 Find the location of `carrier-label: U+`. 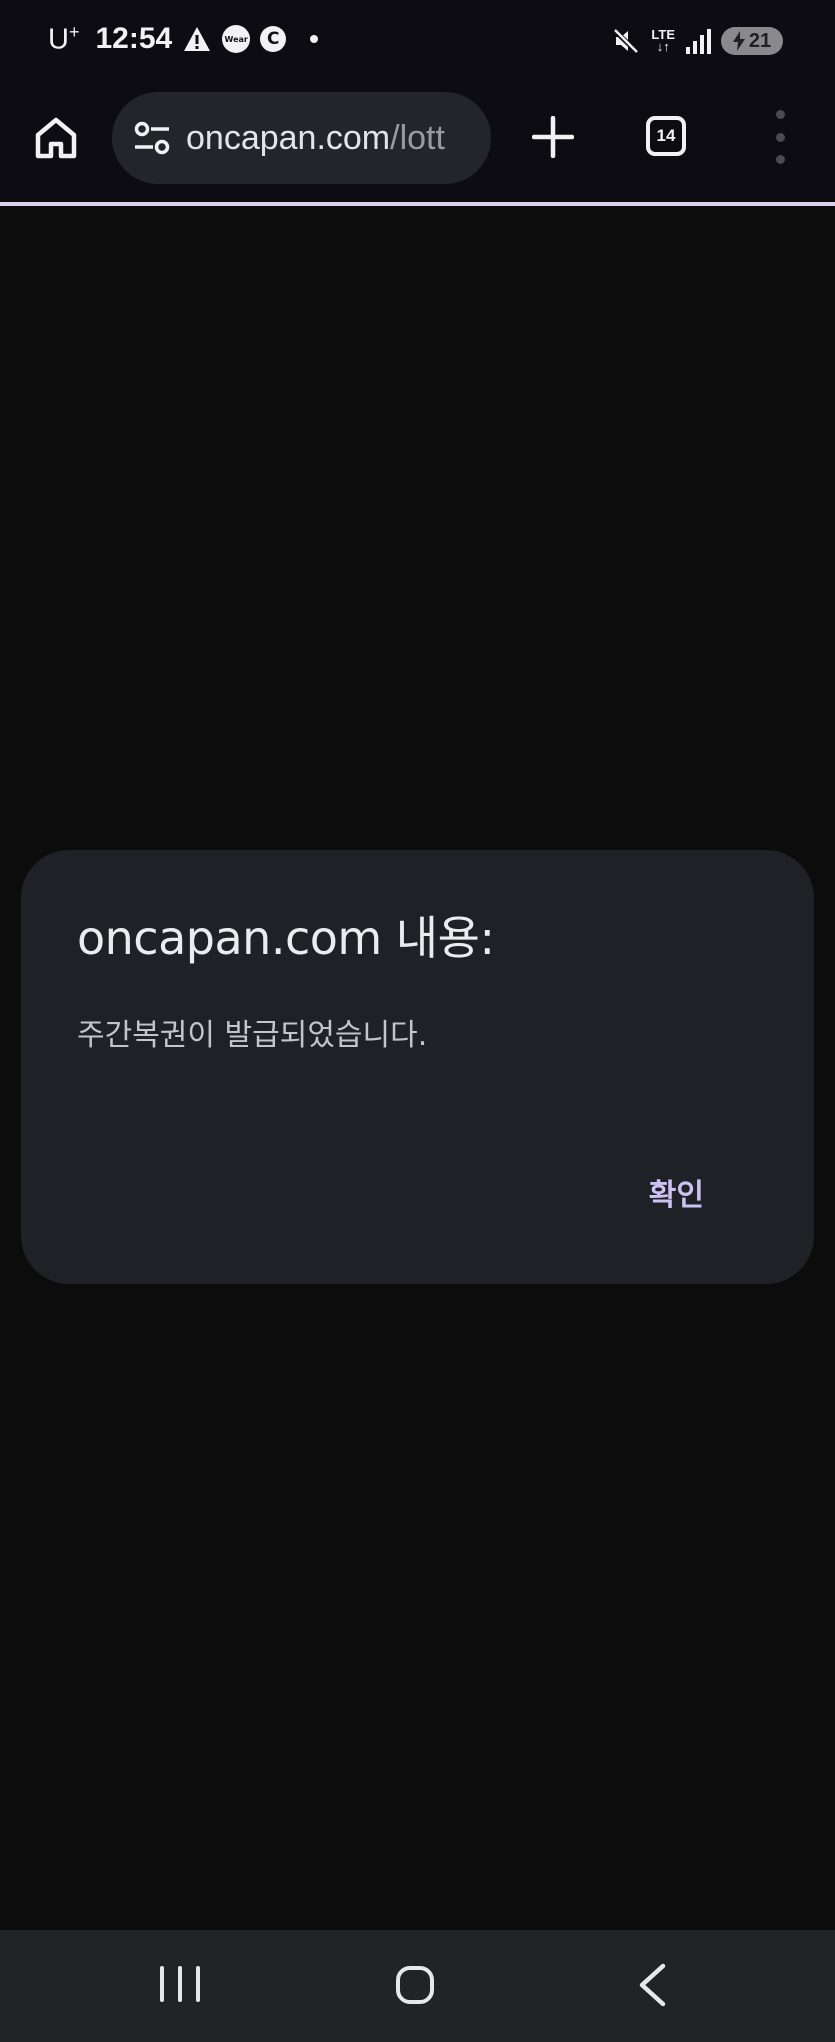

carrier-label: U+ is located at coordinates (64, 39).